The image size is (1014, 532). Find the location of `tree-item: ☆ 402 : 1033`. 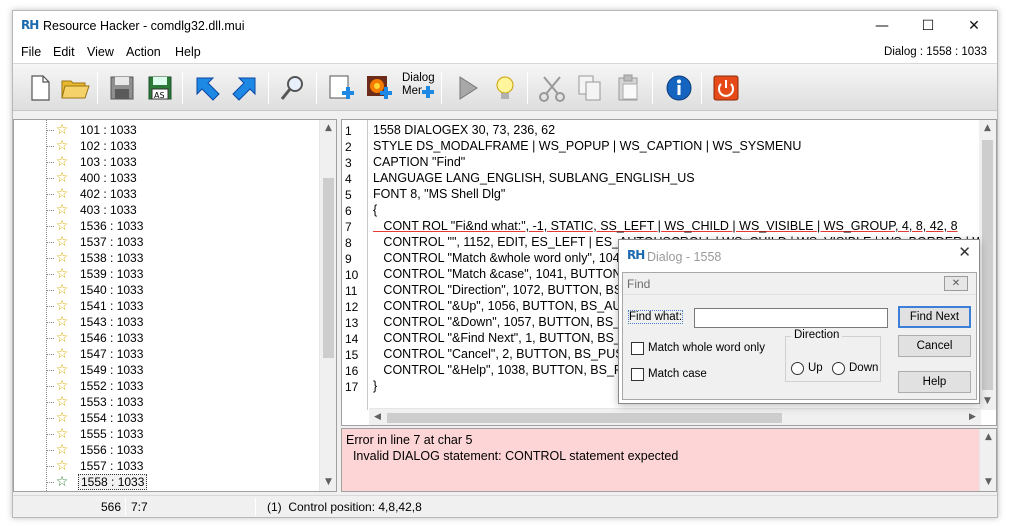

tree-item: ☆ 402 : 1033 is located at coordinates (96, 194).